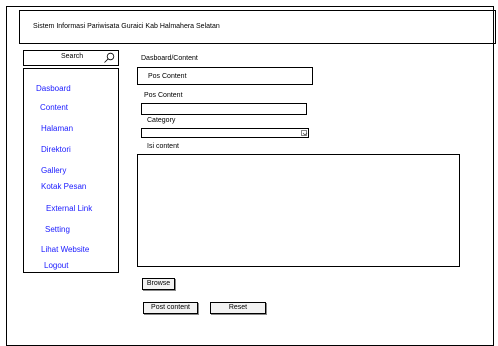 This screenshot has width=498, height=346. What do you see at coordinates (170, 308) in the screenshot?
I see `post-content-button: Post content` at bounding box center [170, 308].